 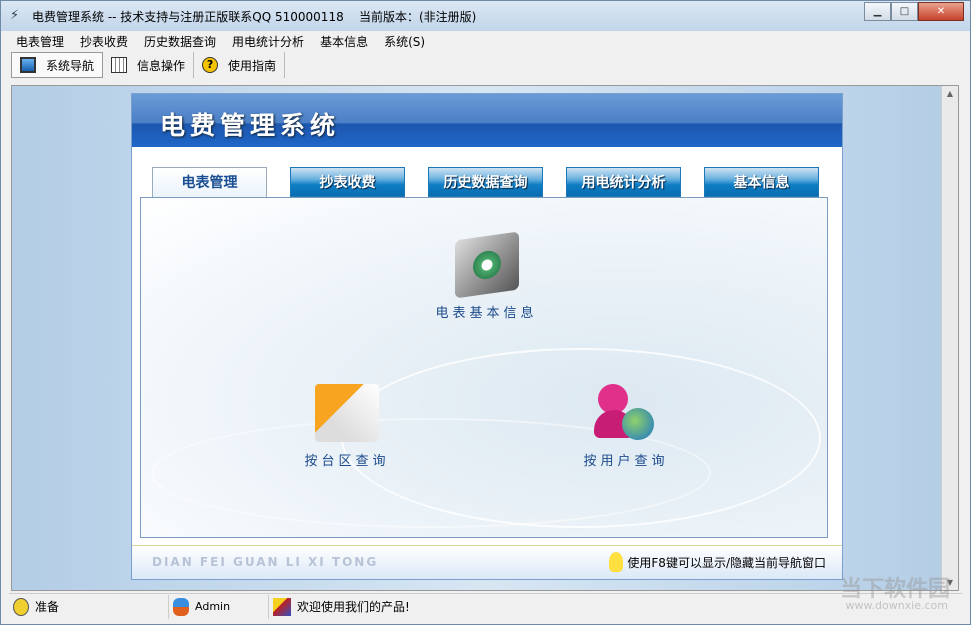 I want to click on footer-hint: 使用F8键可以显示/隐藏当前导航窗口, so click(x=726, y=562).